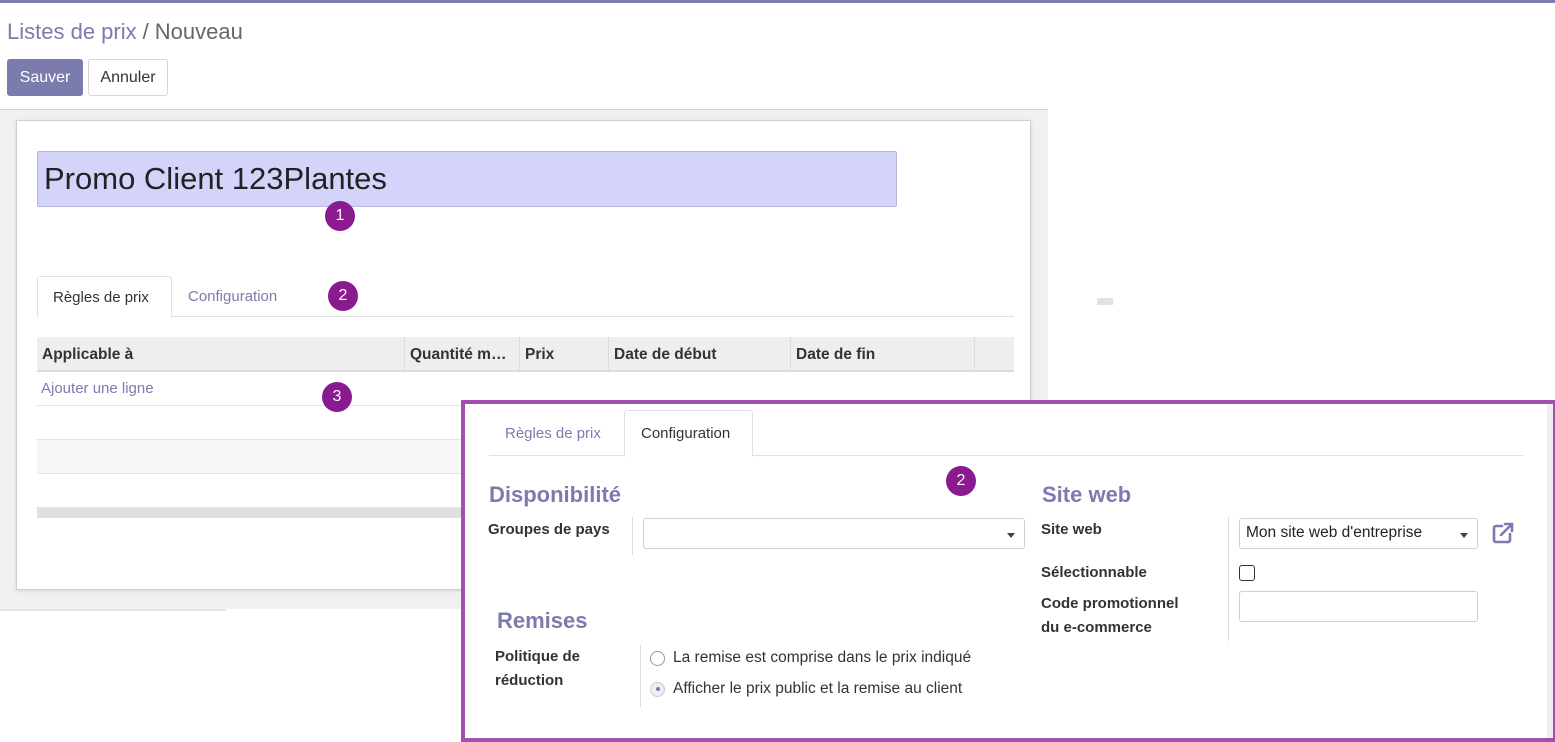  I want to click on website-section-title: Site web, so click(1087, 494).